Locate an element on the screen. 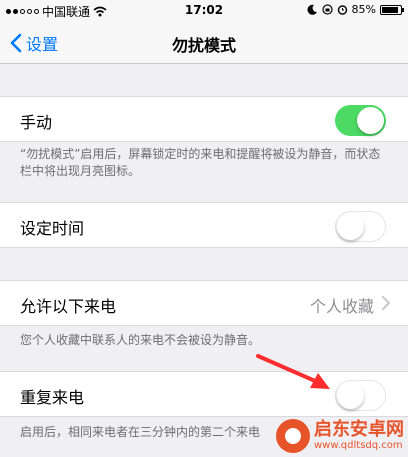 This screenshot has height=457, width=408. watermark-url: www.qdltsdq.com is located at coordinates (358, 445).